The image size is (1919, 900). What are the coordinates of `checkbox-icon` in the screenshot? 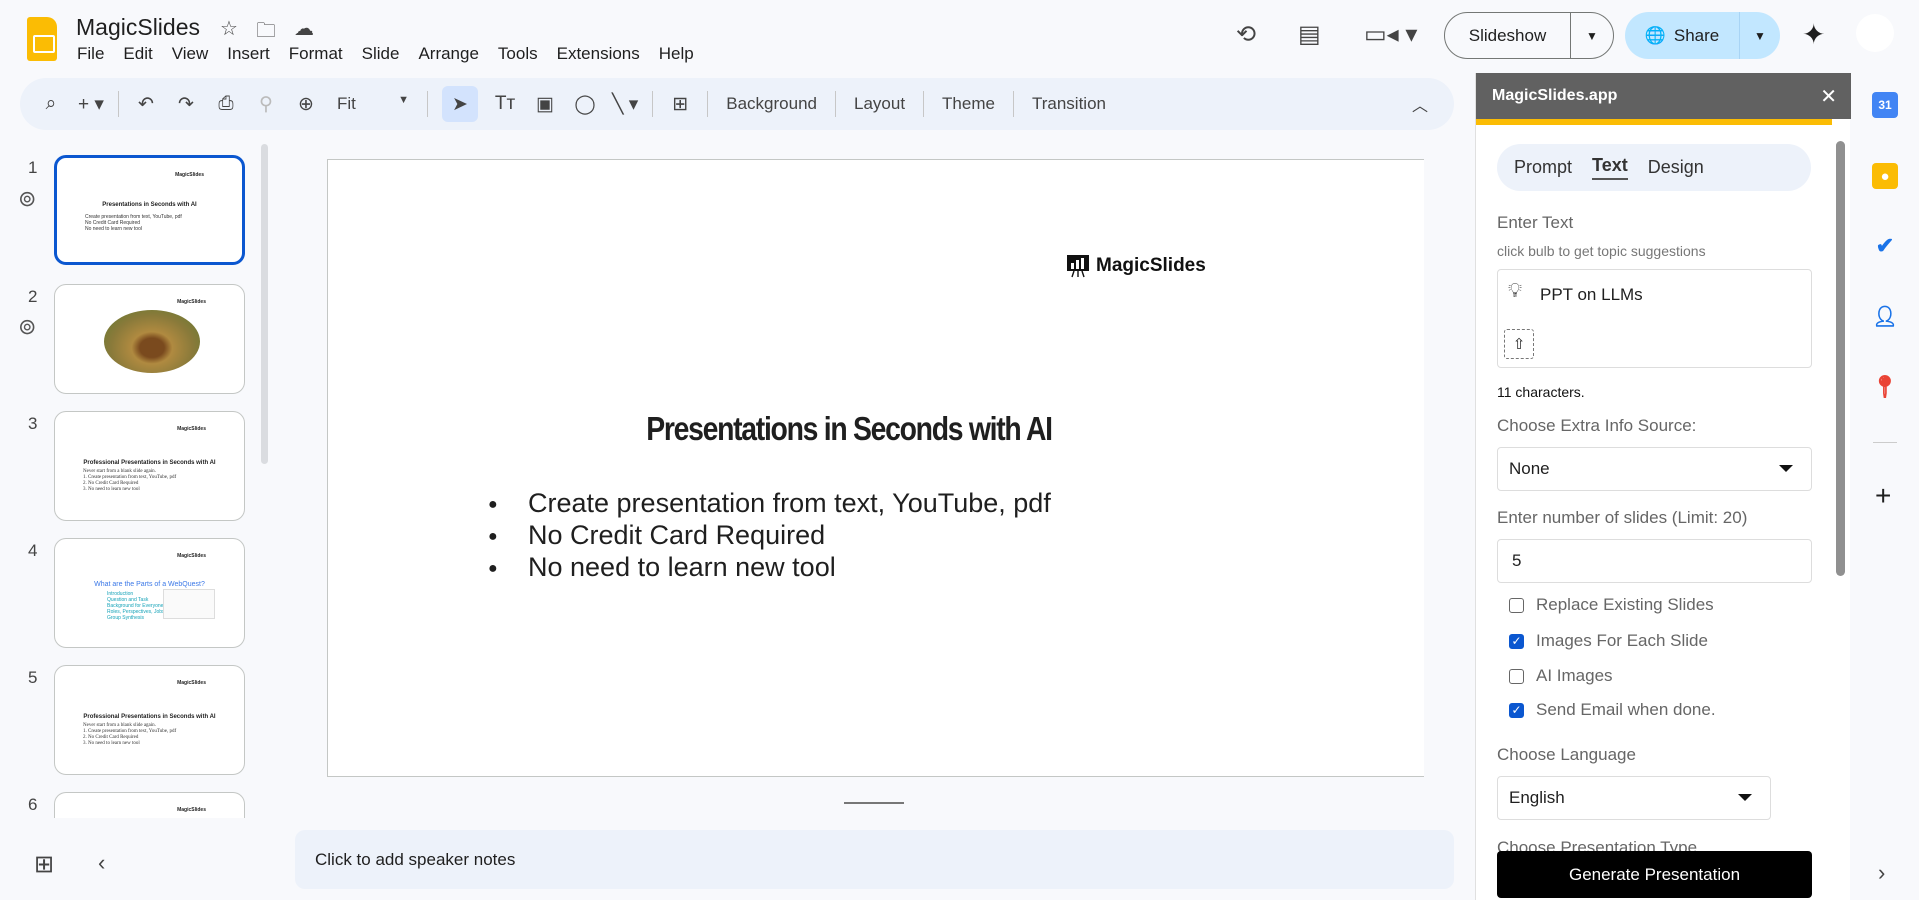 It's located at (1516, 676).